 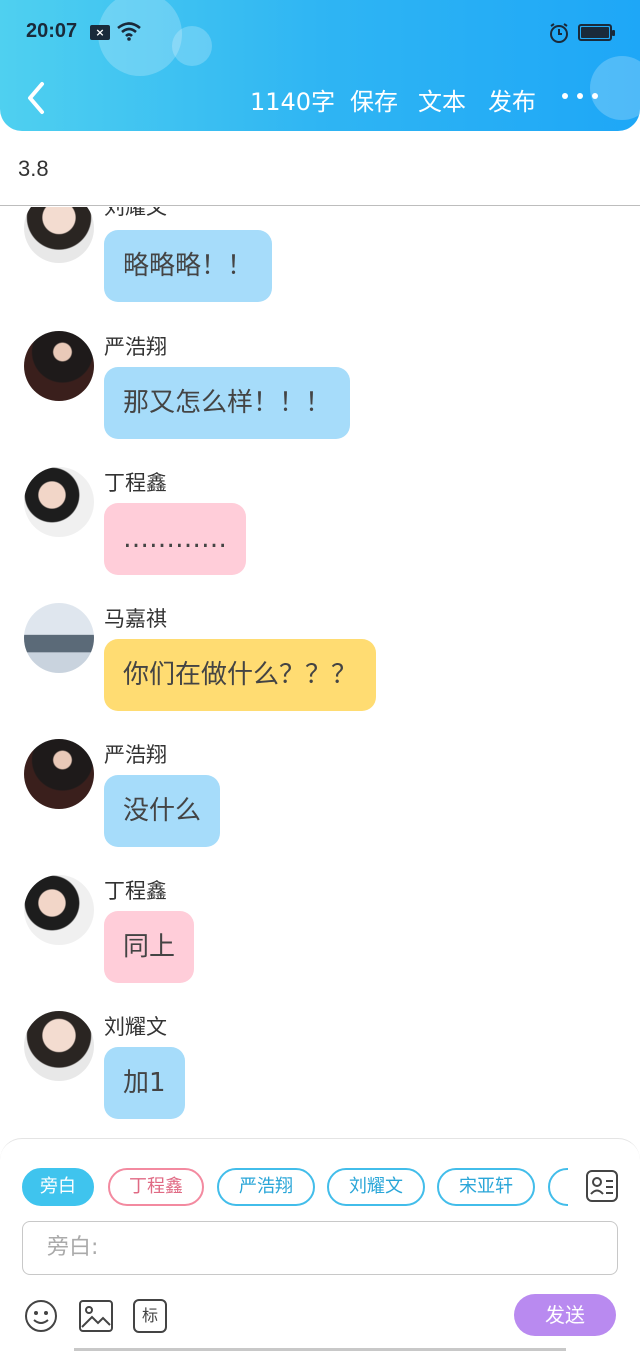 What do you see at coordinates (96, 1316) in the screenshot?
I see `image-icon` at bounding box center [96, 1316].